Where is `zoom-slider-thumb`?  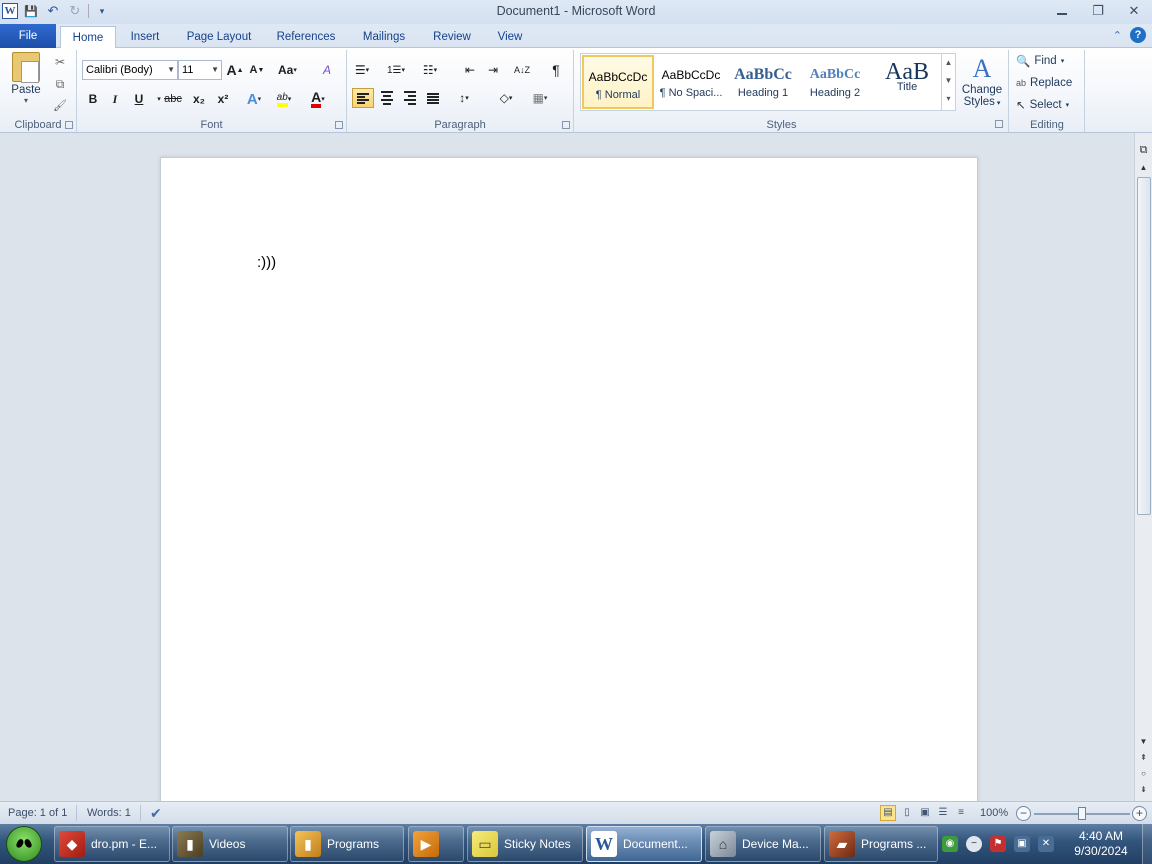
zoom-slider-thumb is located at coordinates (1082, 813).